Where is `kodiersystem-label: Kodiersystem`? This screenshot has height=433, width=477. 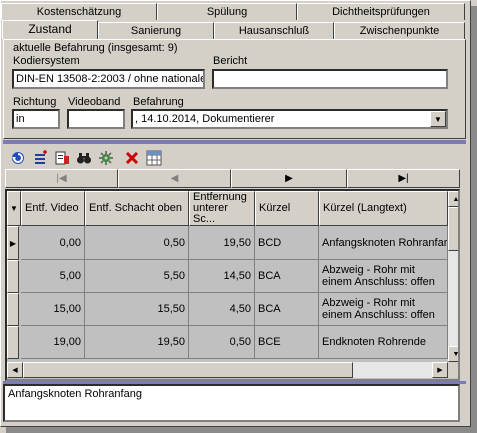
kodiersystem-label: Kodiersystem is located at coordinates (46, 61).